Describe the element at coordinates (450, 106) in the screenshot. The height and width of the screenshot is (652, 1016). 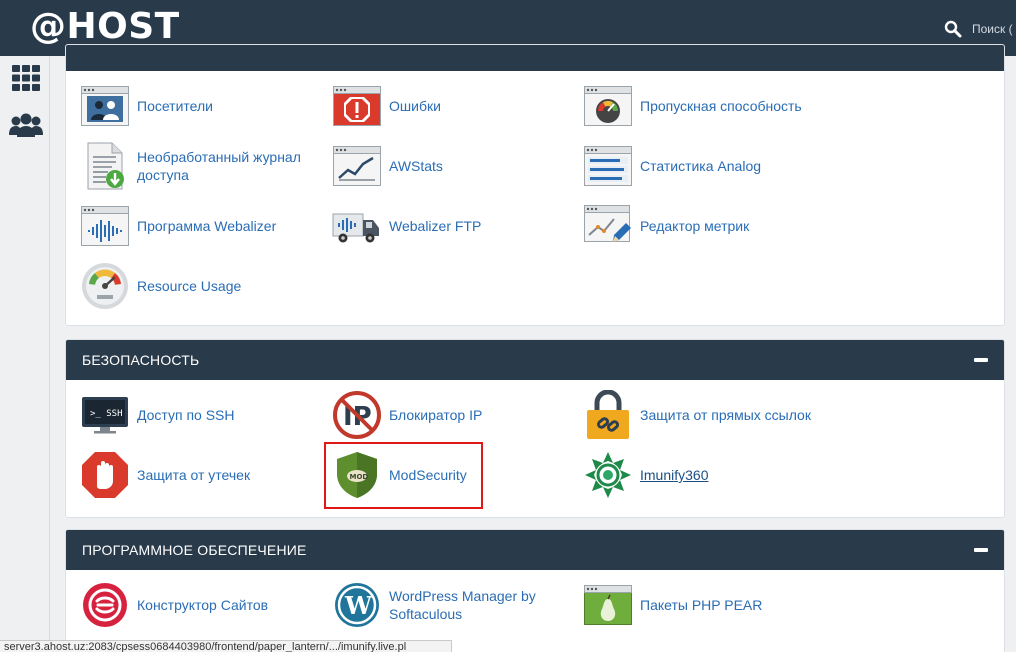
I see `item-errors: Ошибки` at that location.